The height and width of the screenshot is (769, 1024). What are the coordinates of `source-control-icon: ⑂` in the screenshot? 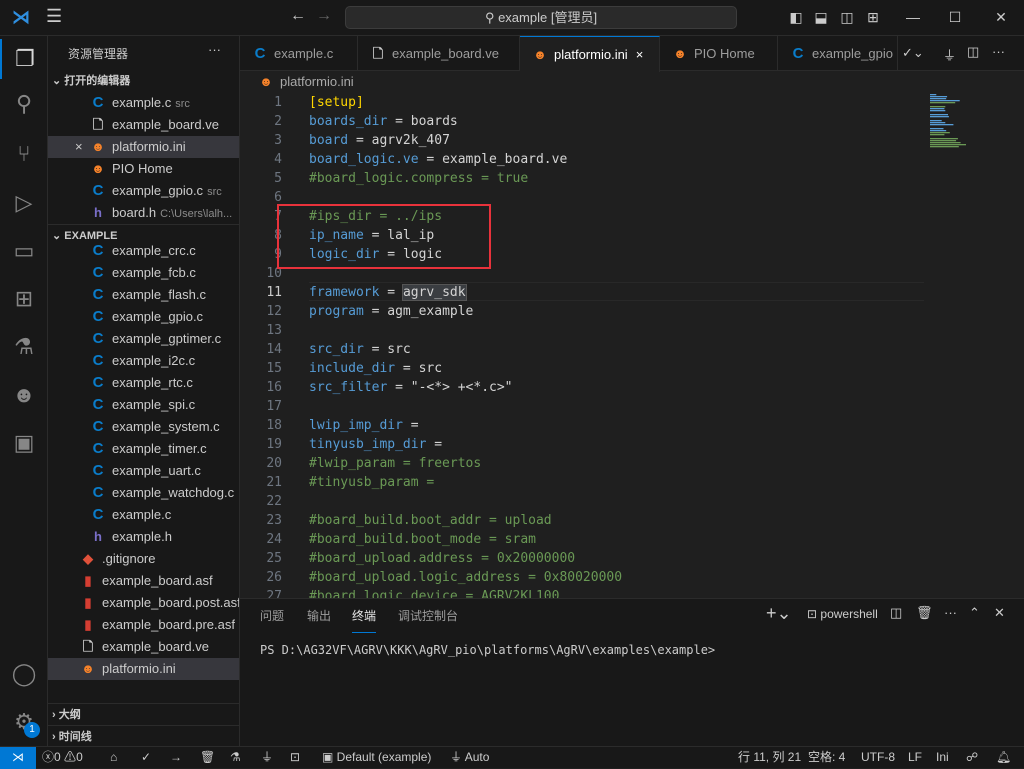 It's located at (24, 154).